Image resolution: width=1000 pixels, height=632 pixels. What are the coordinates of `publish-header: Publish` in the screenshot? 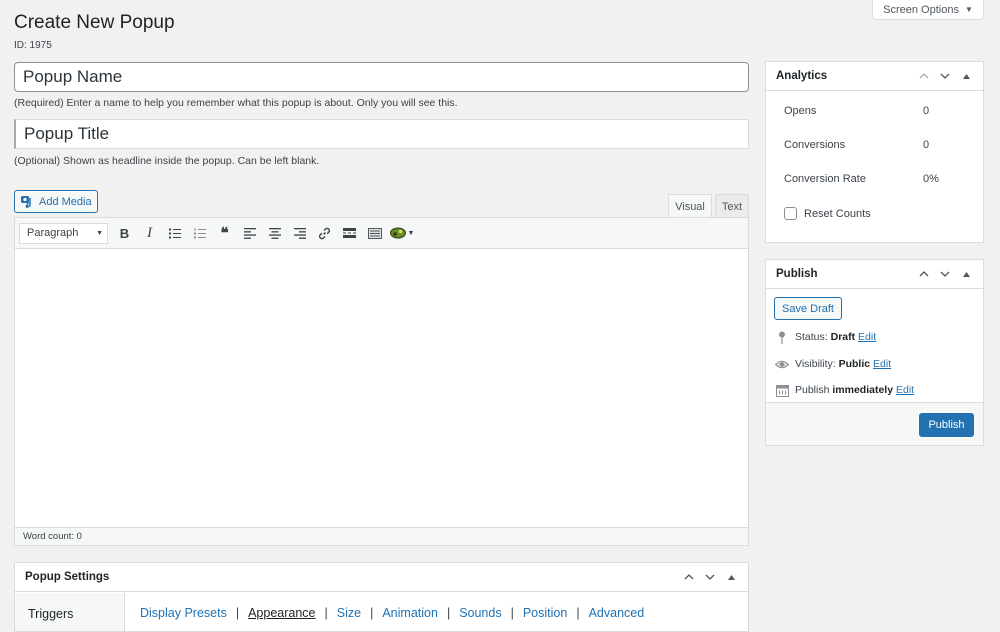 It's located at (874, 274).